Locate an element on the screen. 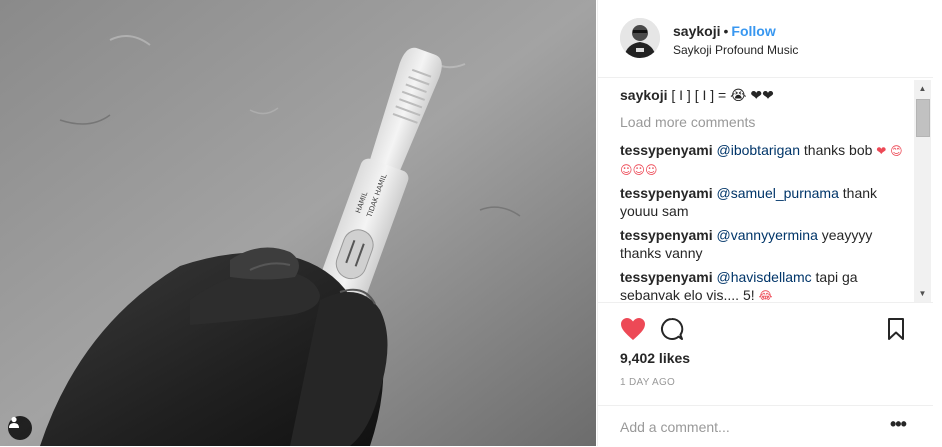 This screenshot has height=447, width=942. add-comment-bar: ••• is located at coordinates (765, 426).